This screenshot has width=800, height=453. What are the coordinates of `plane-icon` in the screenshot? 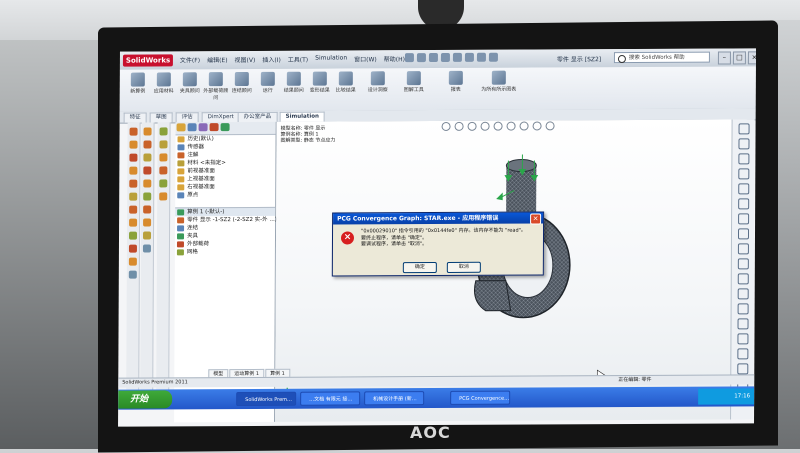 It's located at (133, 275).